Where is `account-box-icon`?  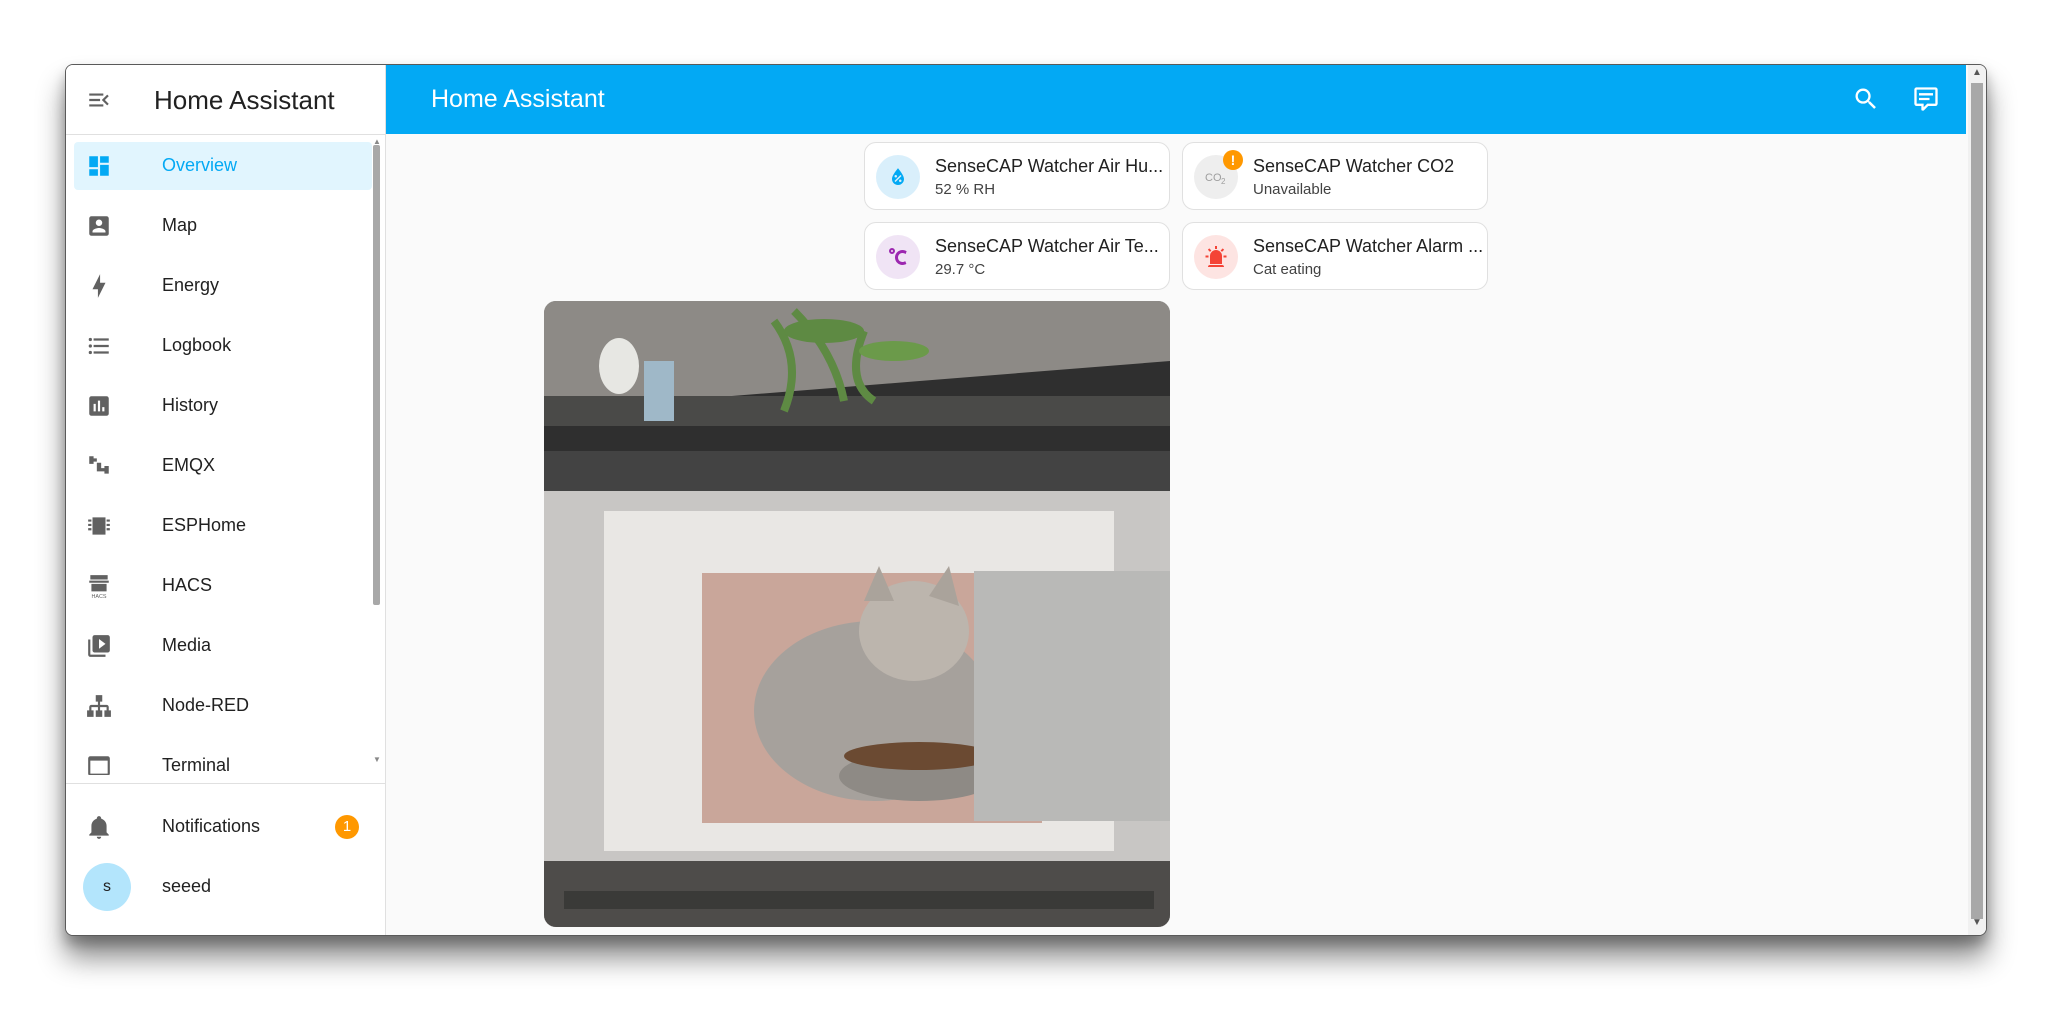 account-box-icon is located at coordinates (99, 226).